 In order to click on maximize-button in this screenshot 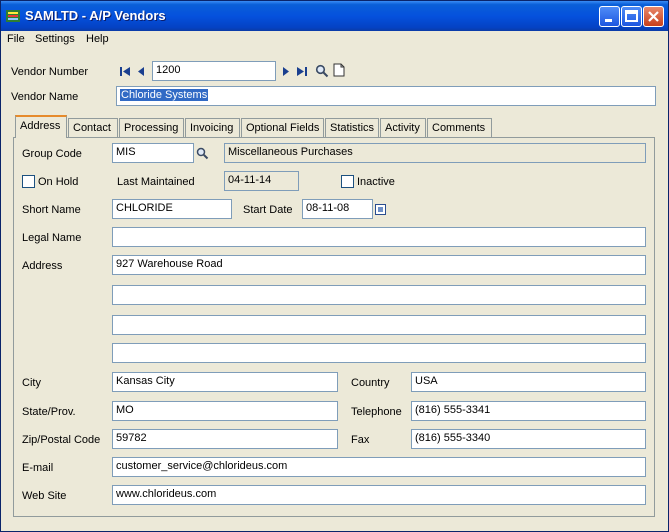, I will do `click(631, 16)`.